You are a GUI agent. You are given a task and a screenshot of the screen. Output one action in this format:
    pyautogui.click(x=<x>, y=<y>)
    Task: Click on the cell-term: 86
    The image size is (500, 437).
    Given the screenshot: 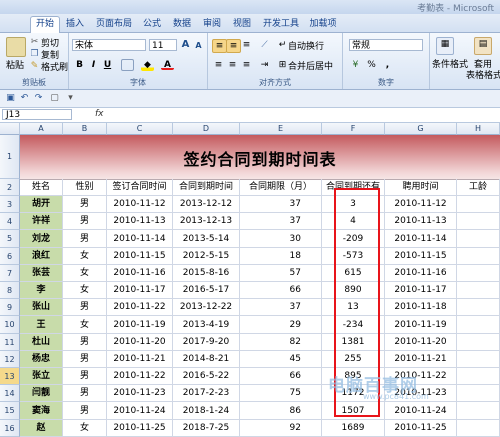 What is the action you would take?
    pyautogui.click(x=281, y=411)
    